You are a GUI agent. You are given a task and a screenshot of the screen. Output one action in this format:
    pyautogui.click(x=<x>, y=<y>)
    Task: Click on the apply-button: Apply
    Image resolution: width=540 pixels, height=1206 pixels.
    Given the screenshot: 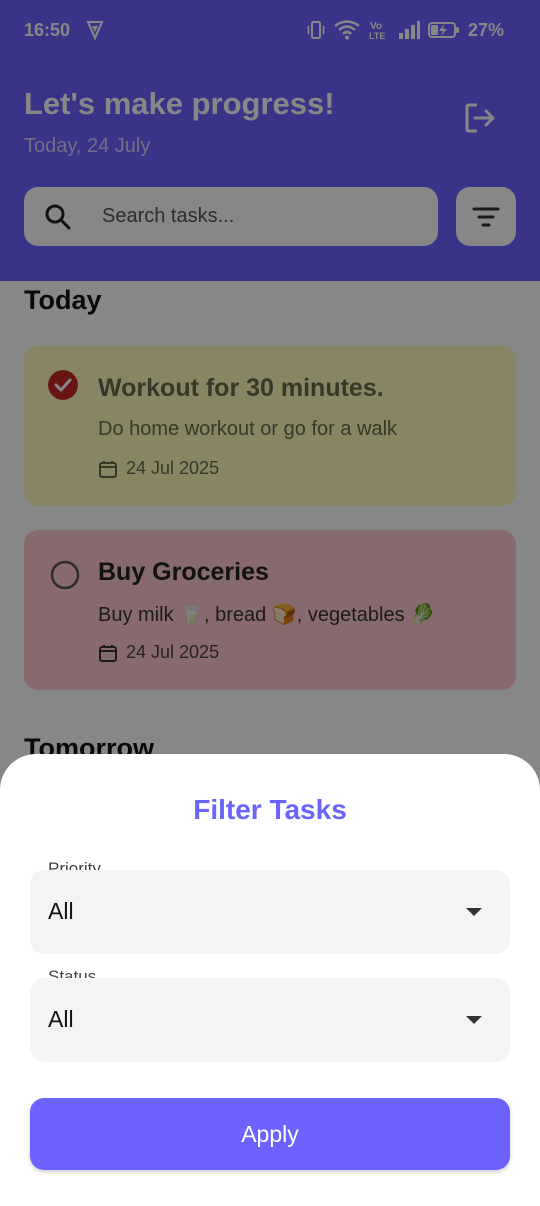 What is the action you would take?
    pyautogui.click(x=270, y=1134)
    